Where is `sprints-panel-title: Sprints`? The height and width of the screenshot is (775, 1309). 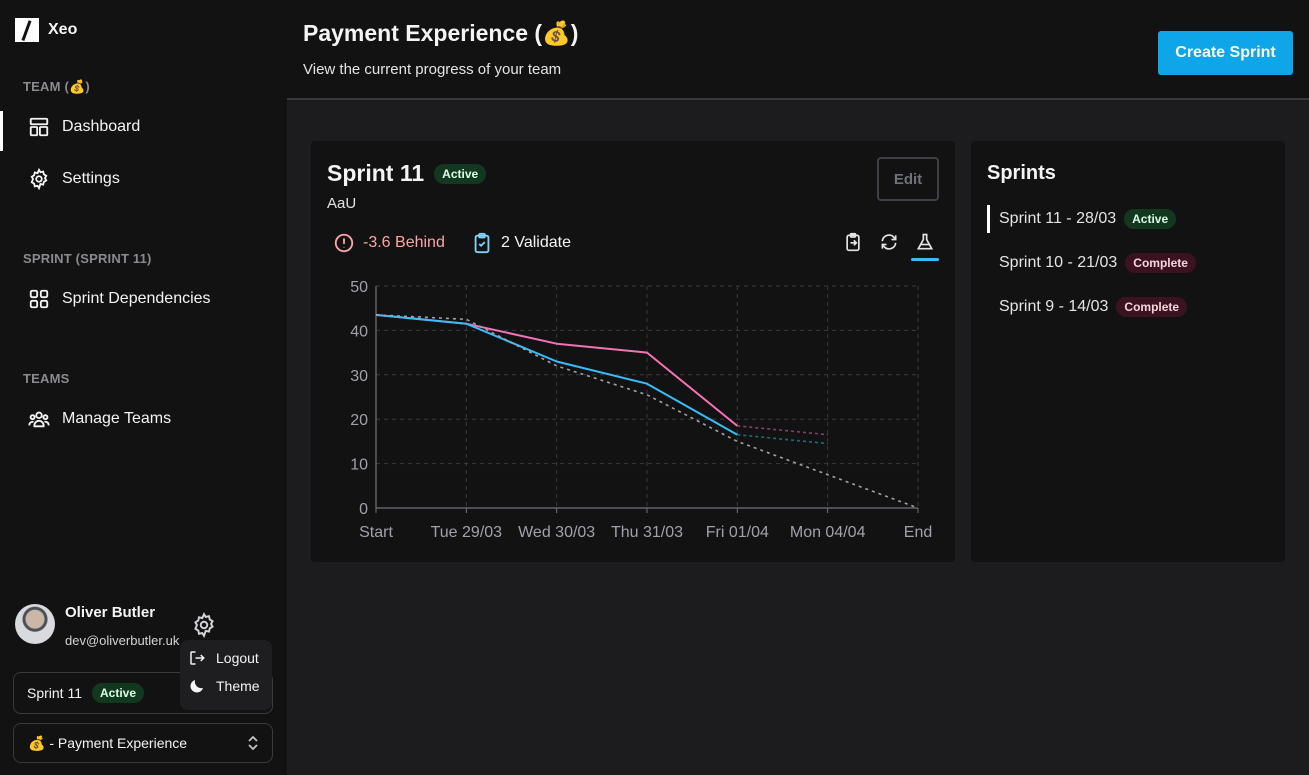
sprints-panel-title: Sprints is located at coordinates (1021, 173).